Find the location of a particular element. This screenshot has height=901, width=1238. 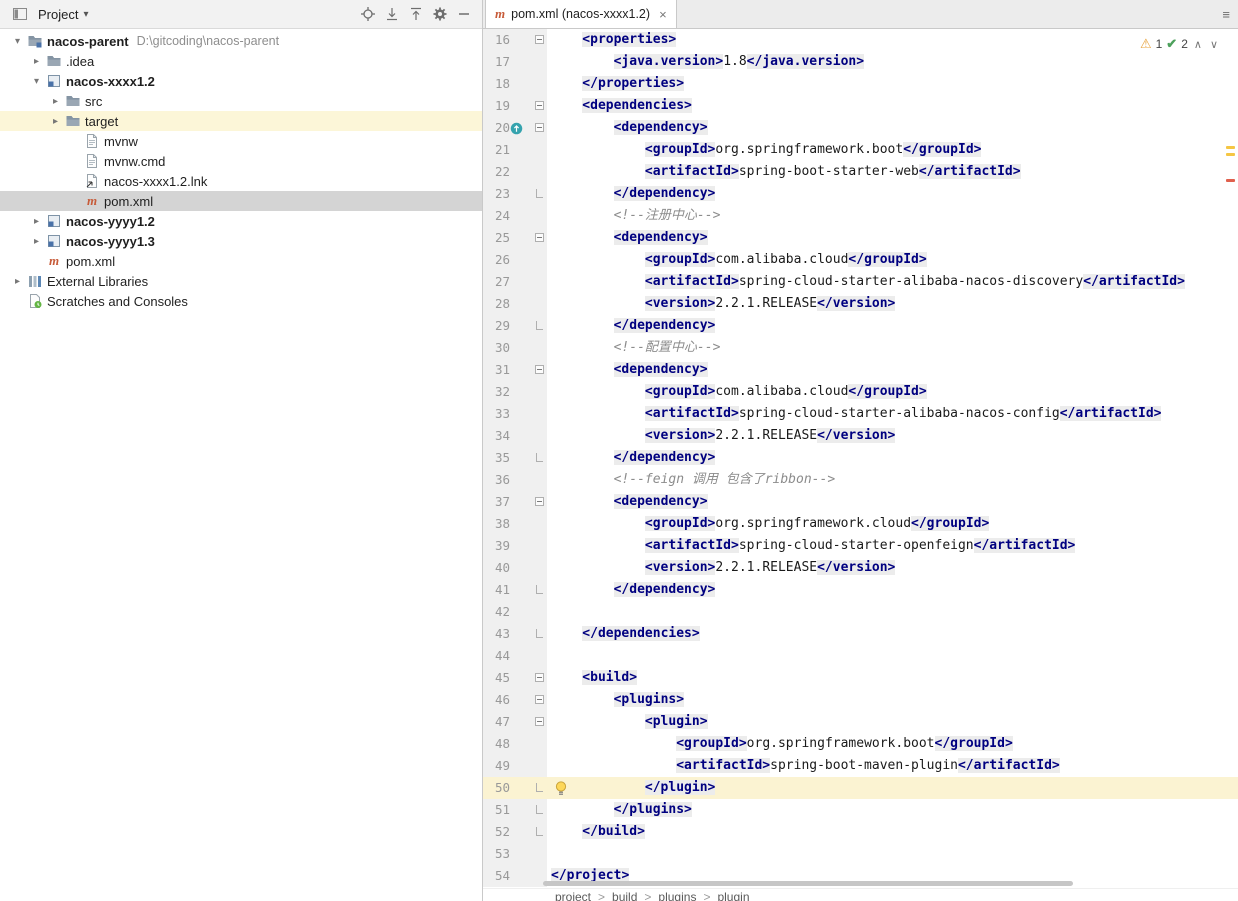

code-line-29: 29 </dependency> is located at coordinates (860, 326).